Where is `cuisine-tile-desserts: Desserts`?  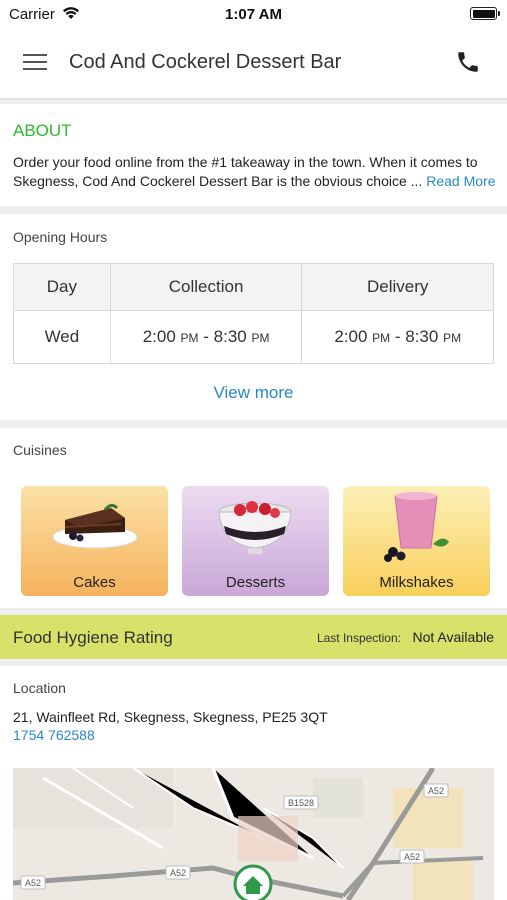 cuisine-tile-desserts: Desserts is located at coordinates (255, 541).